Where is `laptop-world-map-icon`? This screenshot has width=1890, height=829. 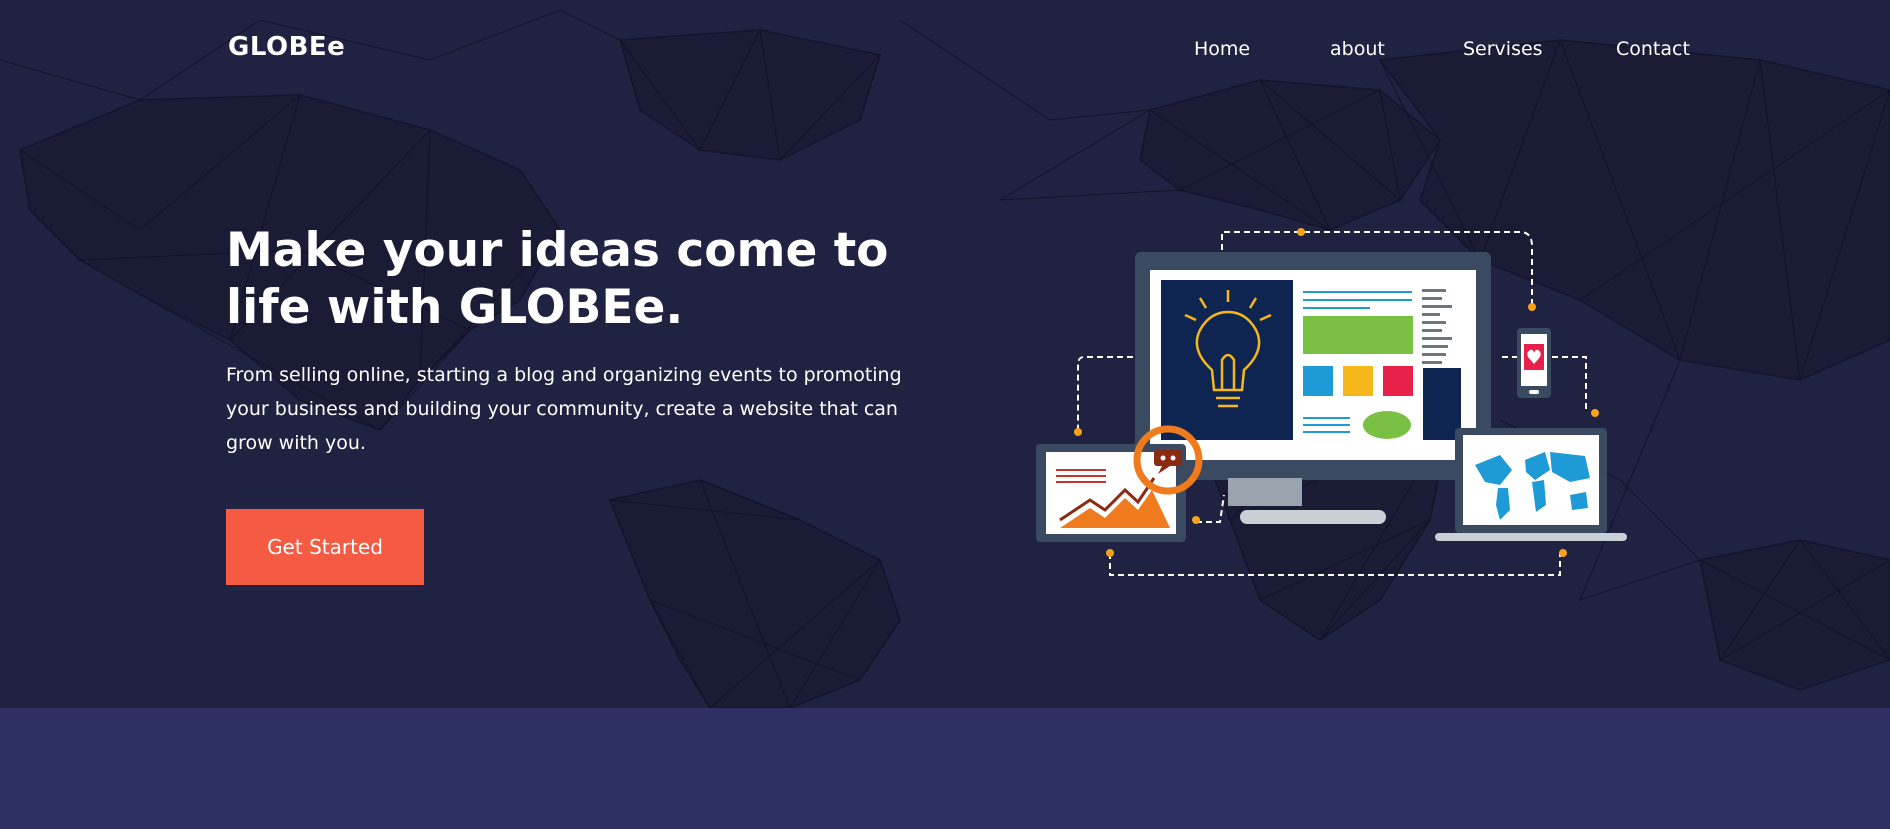
laptop-world-map-icon is located at coordinates (1531, 484).